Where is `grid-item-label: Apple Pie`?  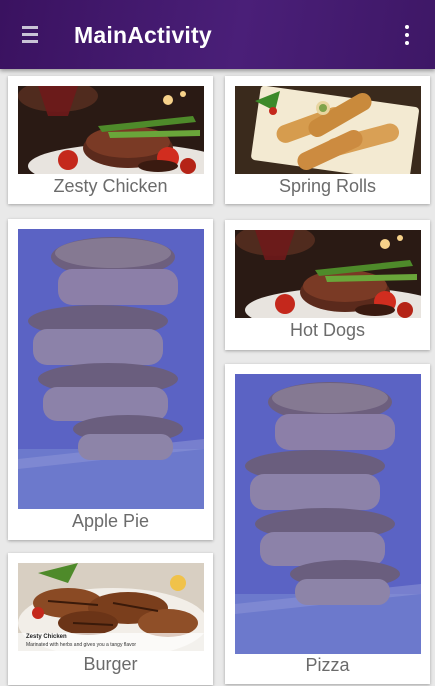
grid-item-label: Apple Pie is located at coordinates (110, 521).